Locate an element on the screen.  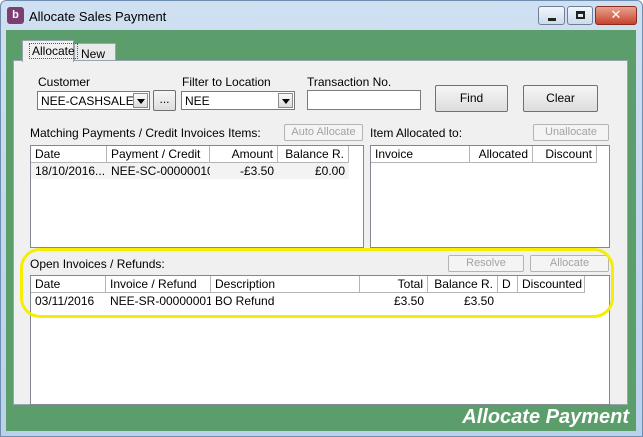
close-icon: ✕ is located at coordinates (616, 14).